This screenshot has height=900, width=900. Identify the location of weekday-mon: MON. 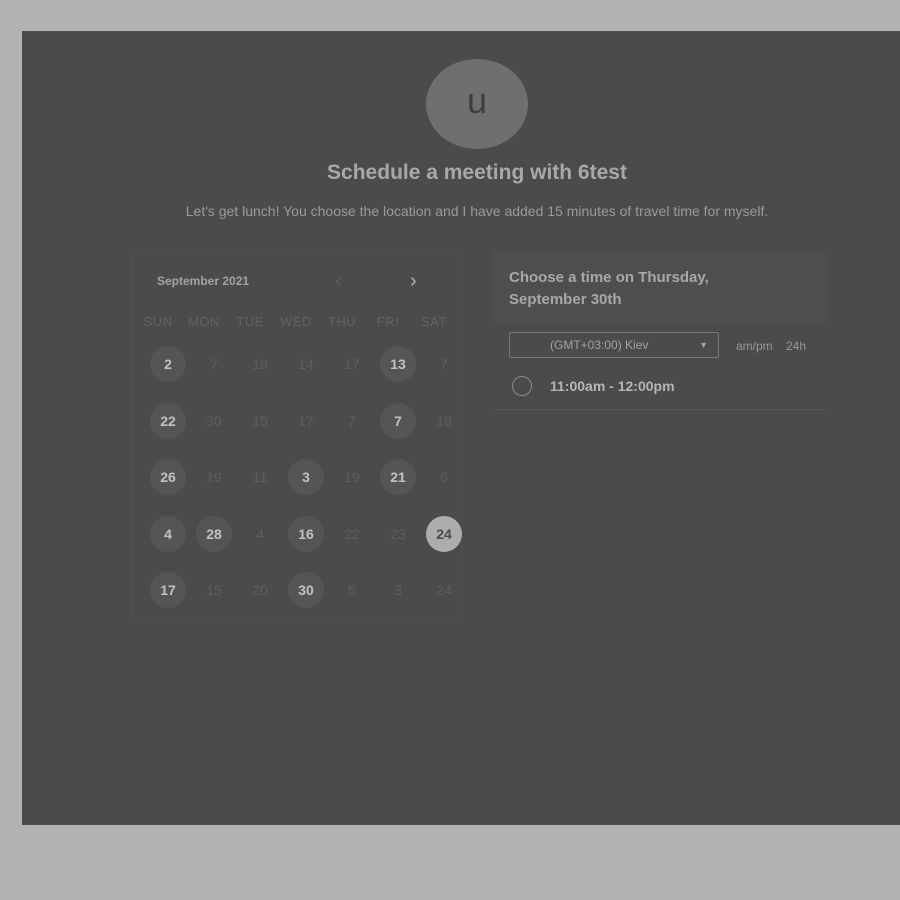
(204, 321).